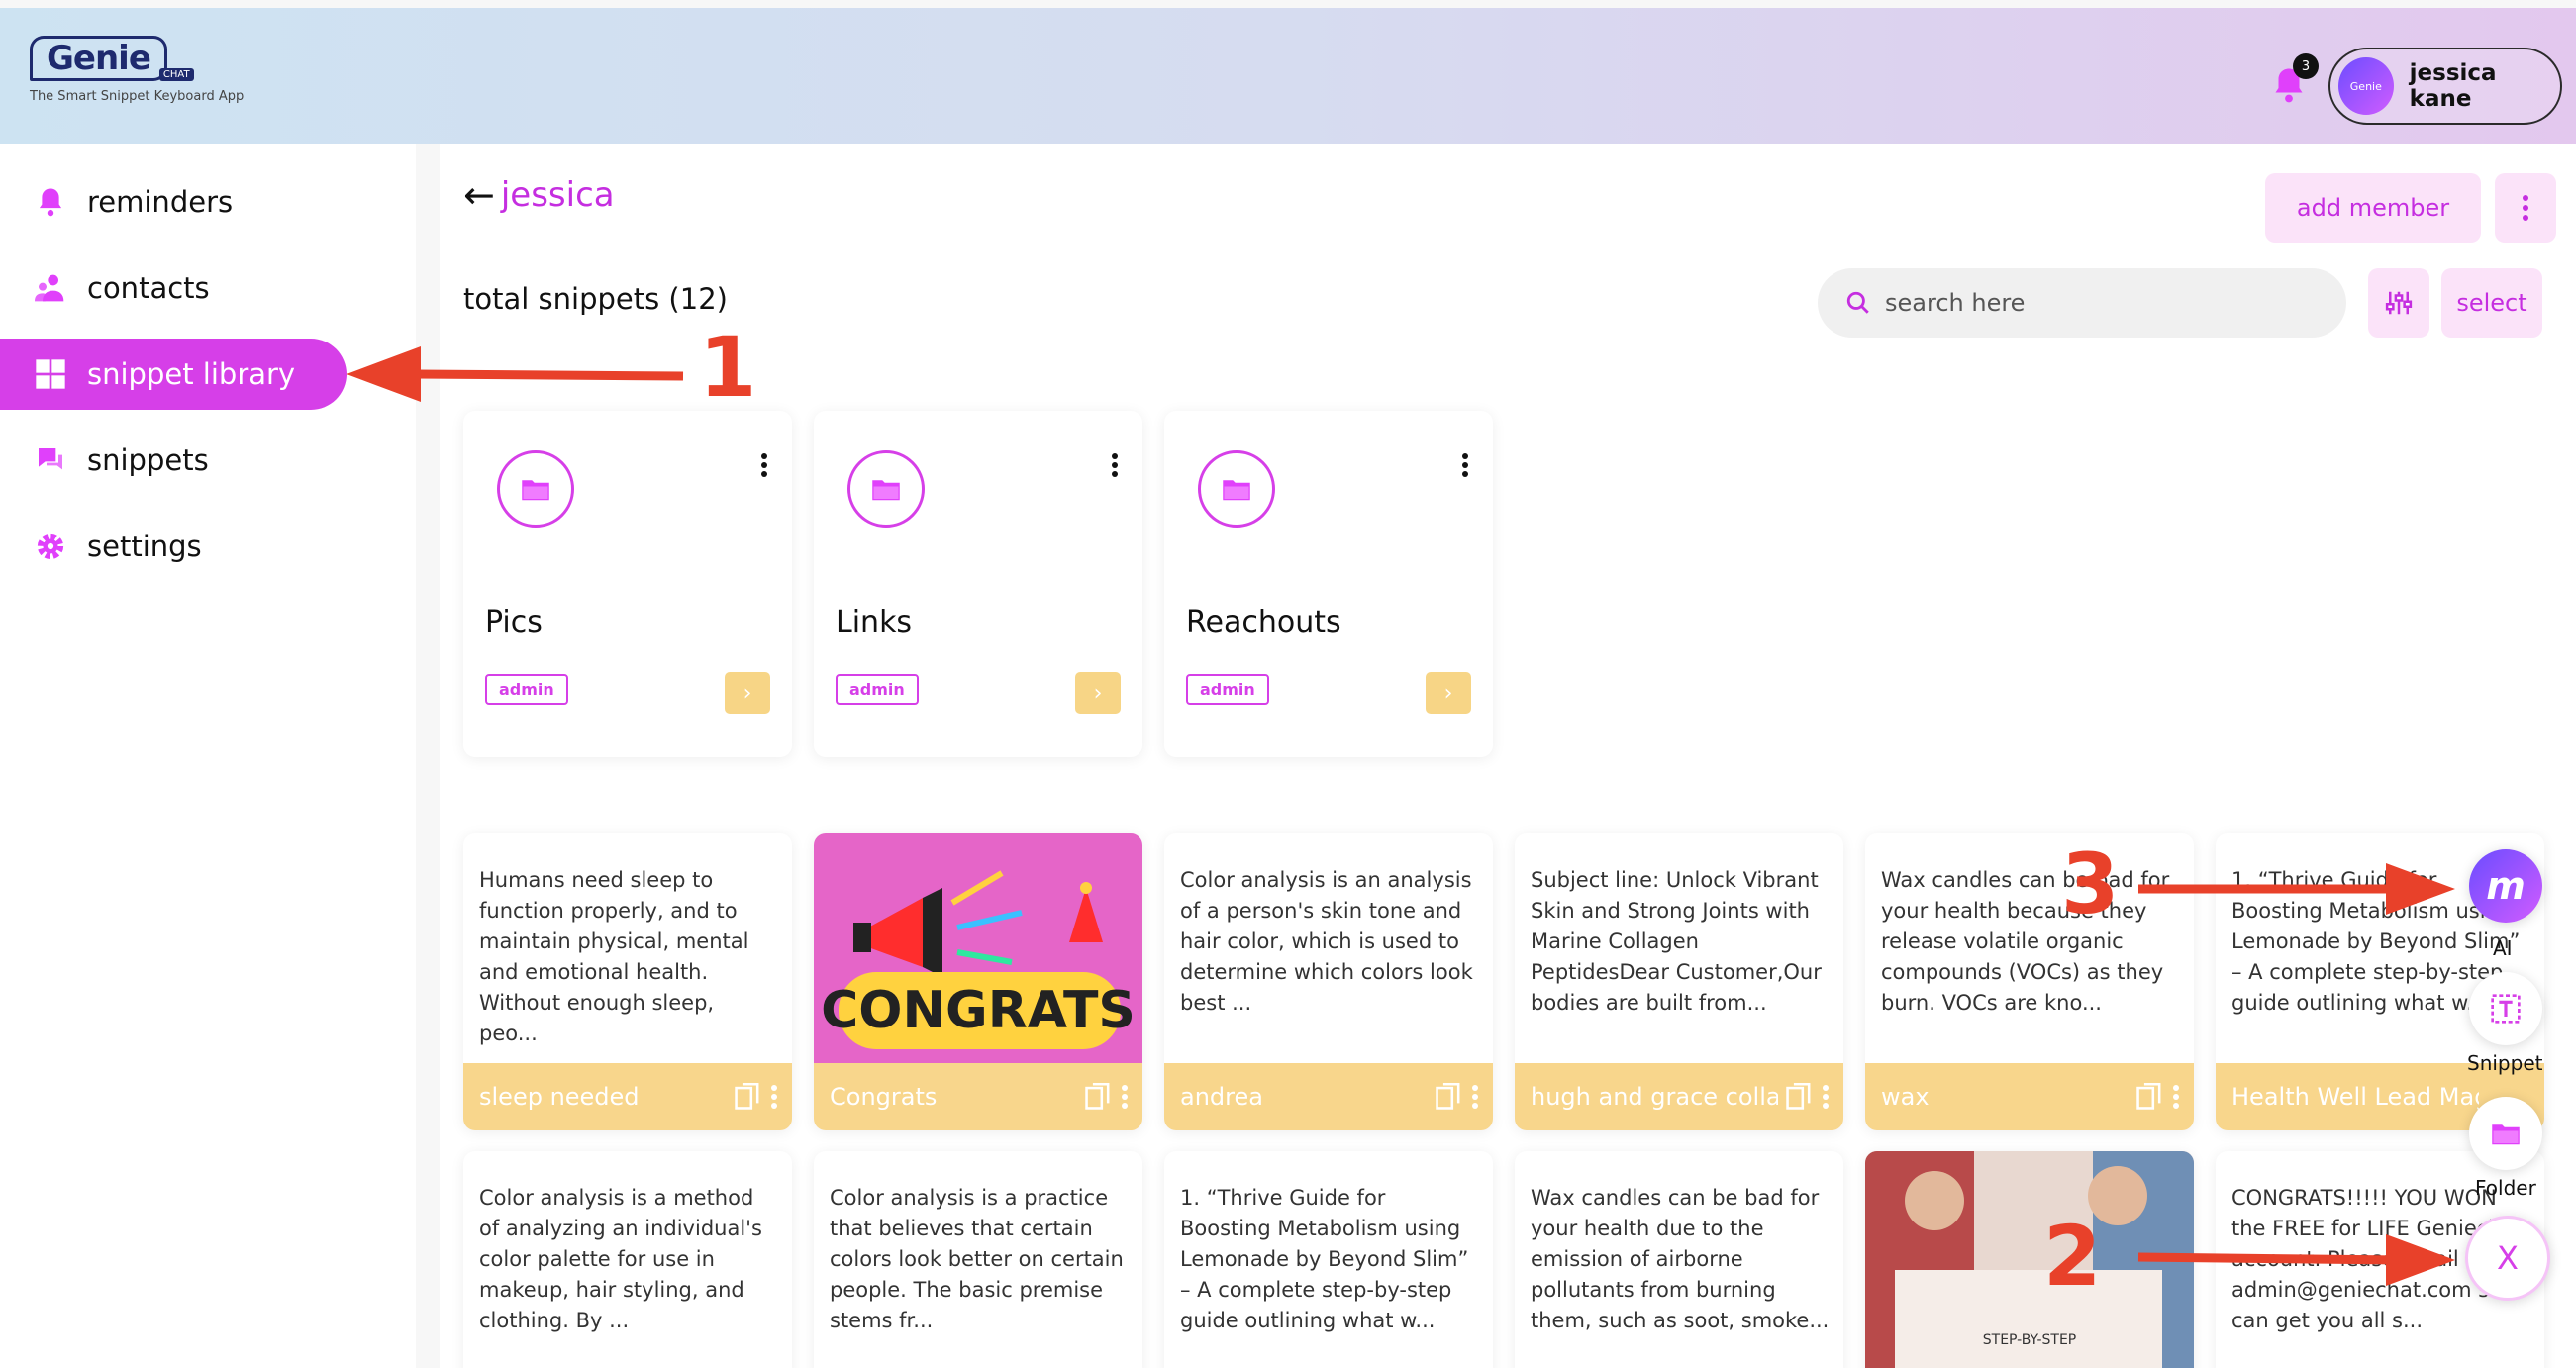 The image size is (2576, 1368). I want to click on folder-name: Links, so click(875, 622).